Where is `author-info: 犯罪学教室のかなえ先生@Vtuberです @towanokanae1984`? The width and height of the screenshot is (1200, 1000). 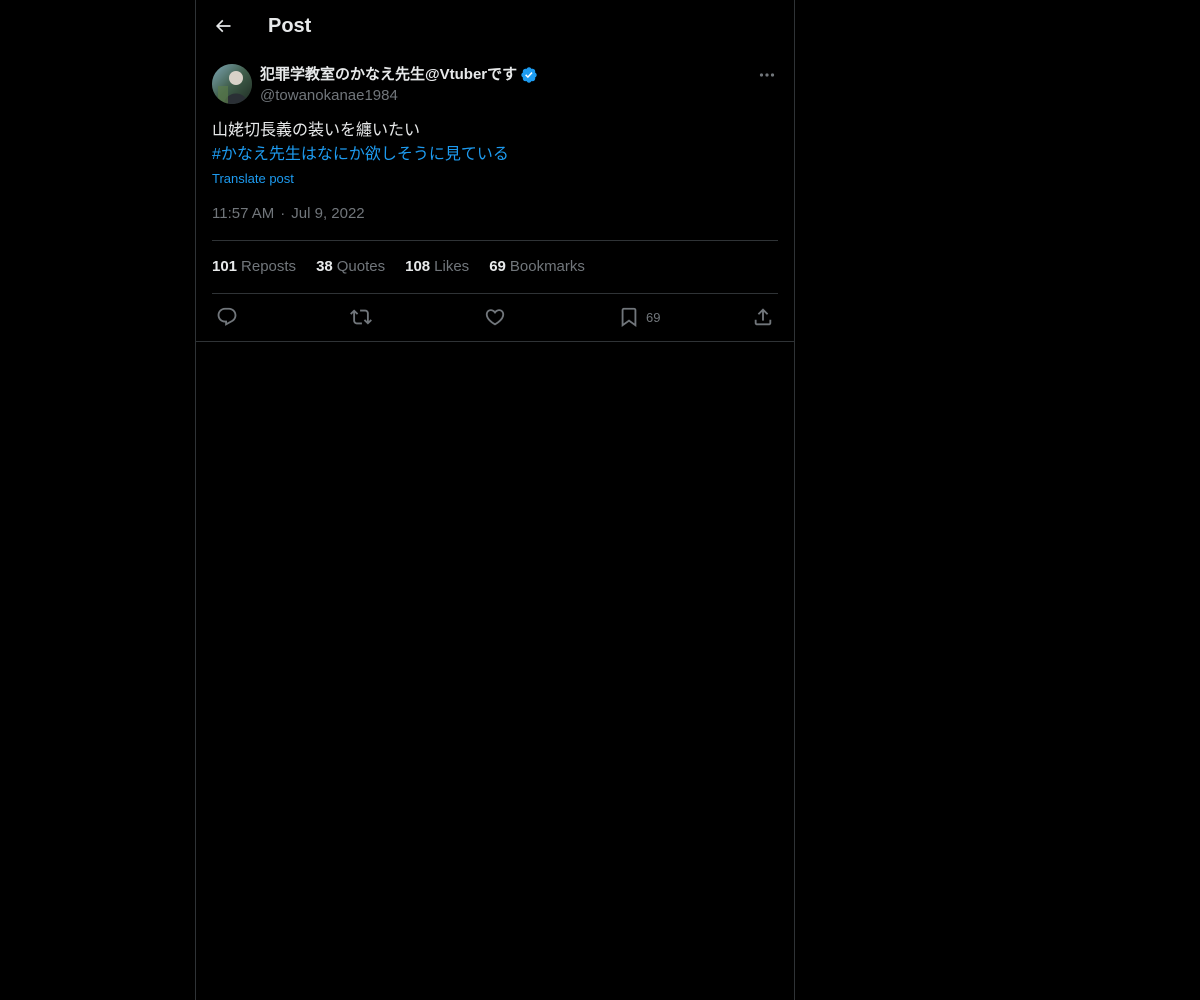 author-info: 犯罪学教室のかなえ先生@Vtuberです @towanokanae1984 is located at coordinates (399, 85).